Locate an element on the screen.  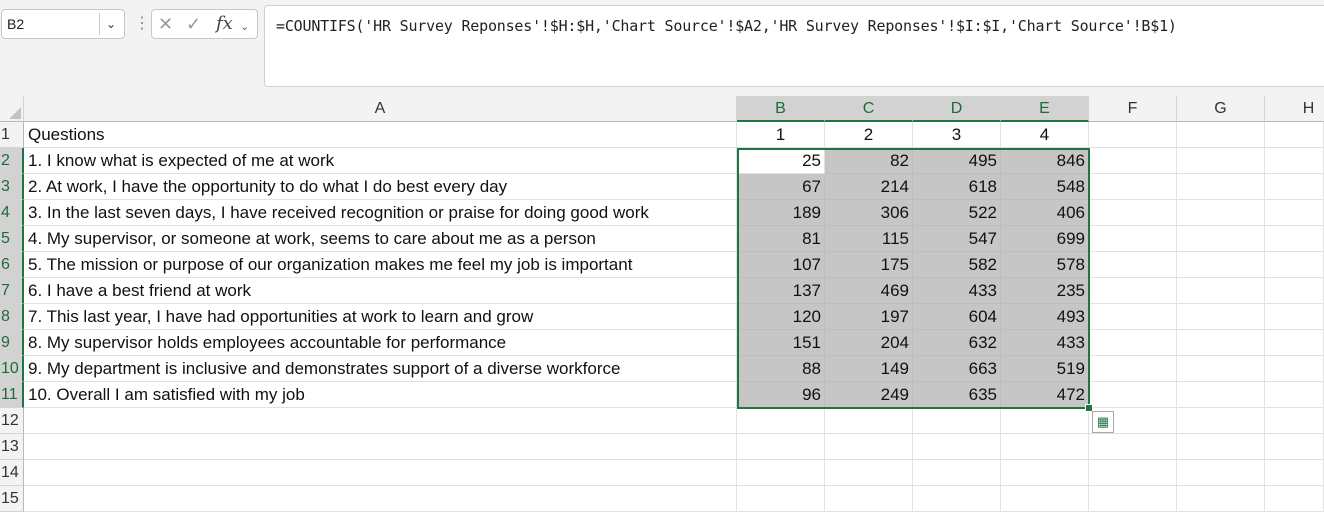
cell-g14 is located at coordinates (1221, 473).